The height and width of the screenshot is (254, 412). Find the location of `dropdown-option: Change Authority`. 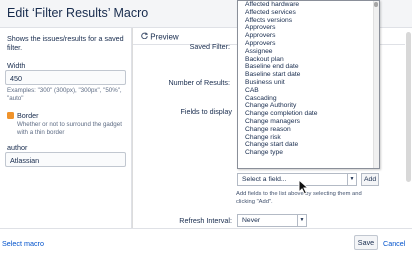

dropdown-option: Change Authority is located at coordinates (308, 106).